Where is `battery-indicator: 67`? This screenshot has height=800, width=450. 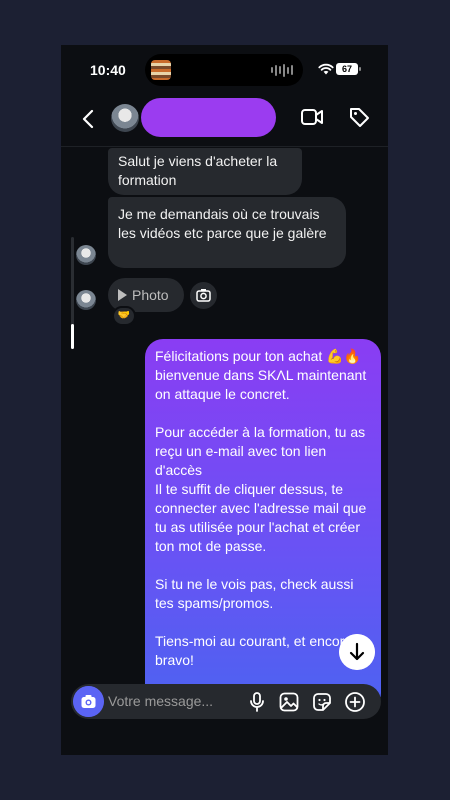 battery-indicator: 67 is located at coordinates (347, 69).